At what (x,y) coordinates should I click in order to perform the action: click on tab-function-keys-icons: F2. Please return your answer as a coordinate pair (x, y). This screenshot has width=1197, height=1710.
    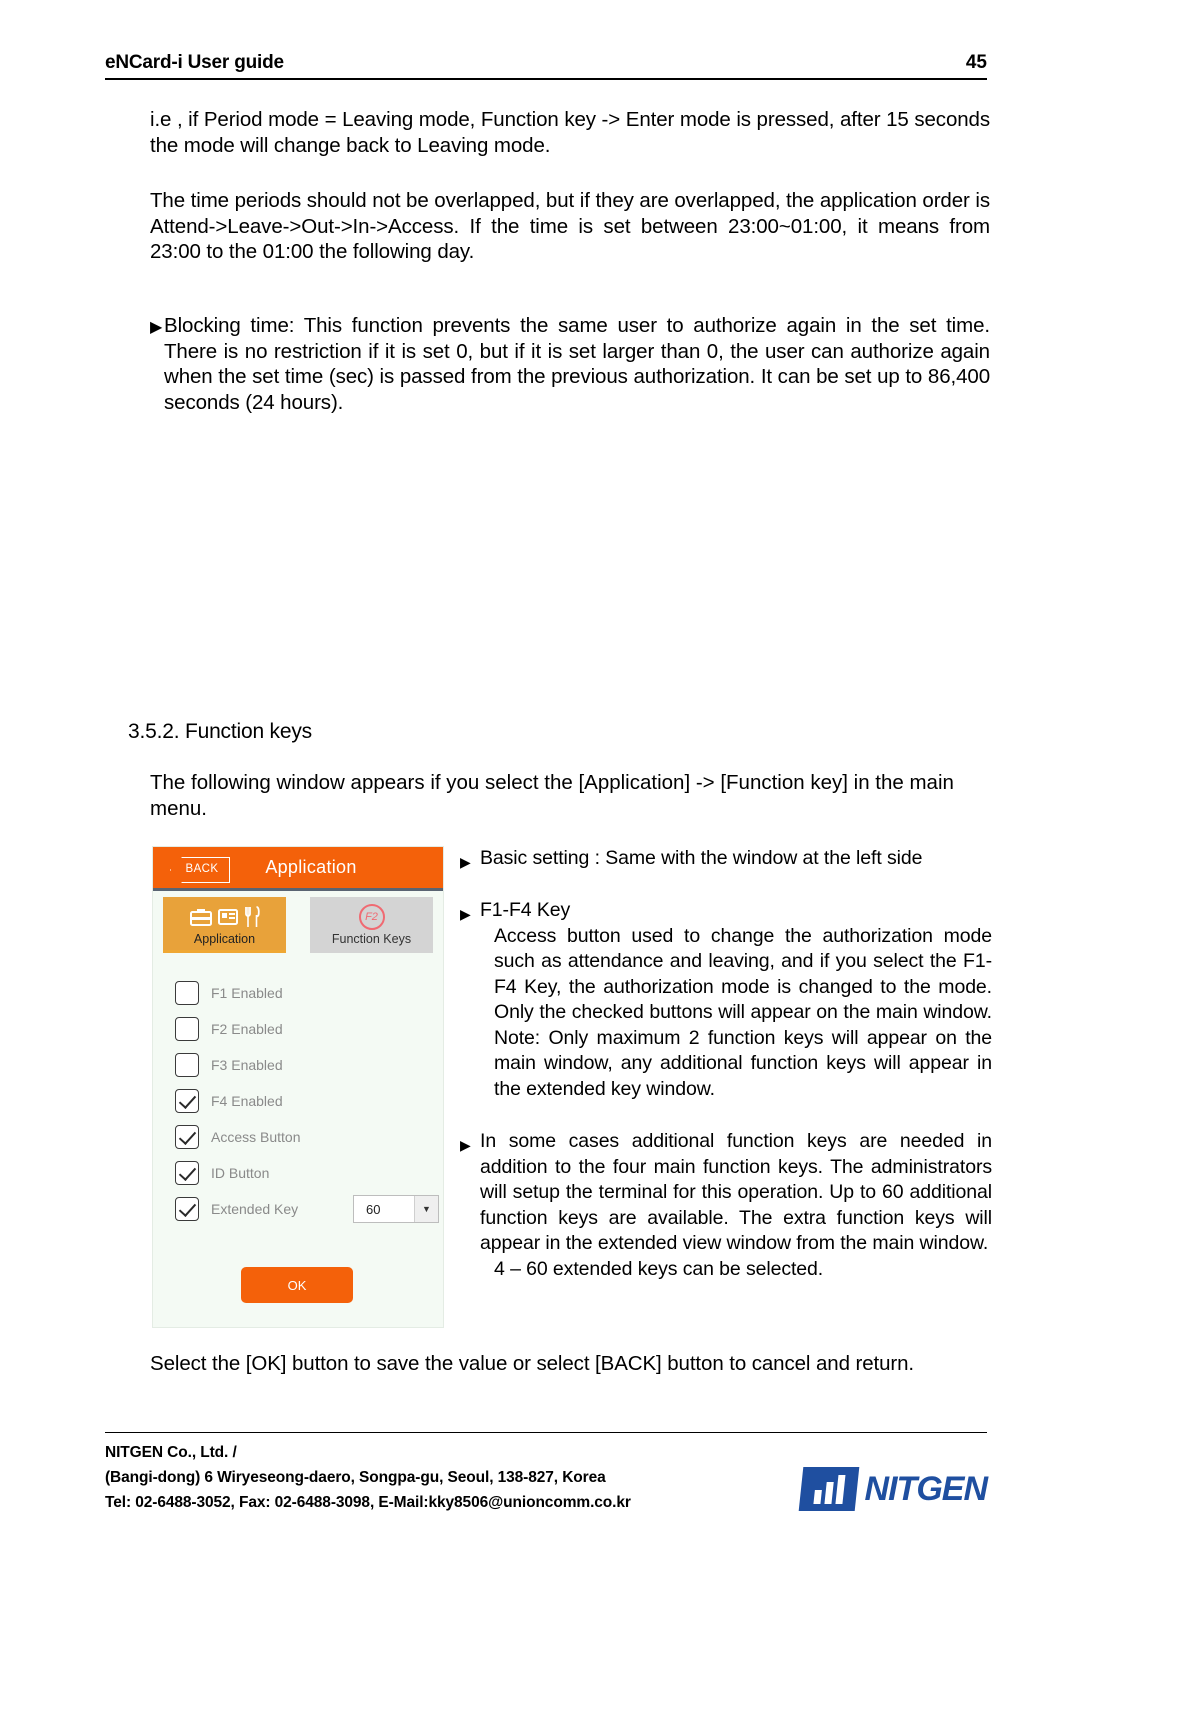
    Looking at the image, I should click on (371, 917).